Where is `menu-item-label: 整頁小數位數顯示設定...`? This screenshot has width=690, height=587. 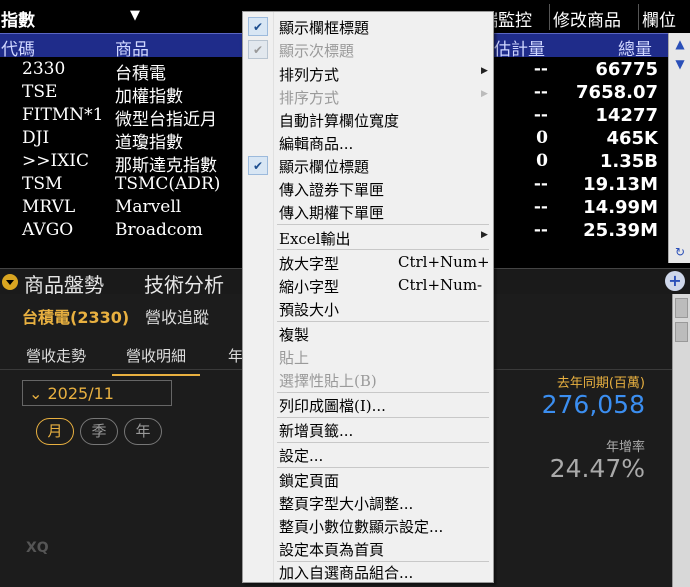 menu-item-label: 整頁小數位數顯示設定... is located at coordinates (361, 527).